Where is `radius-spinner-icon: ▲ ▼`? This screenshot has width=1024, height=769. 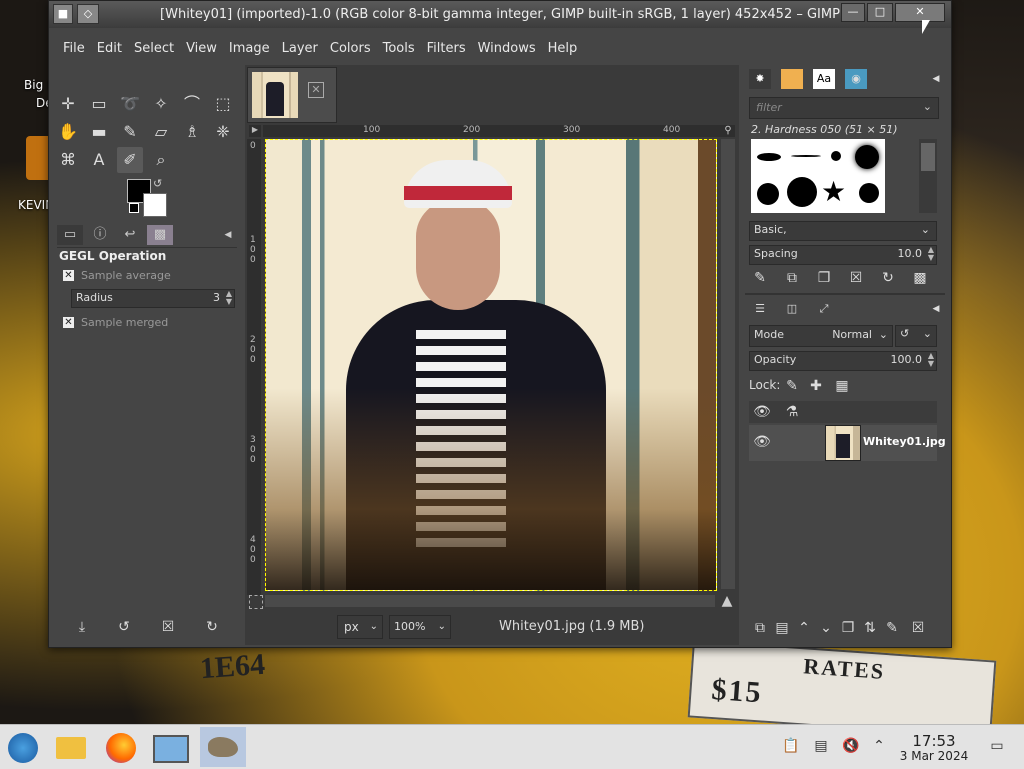 radius-spinner-icon: ▲ ▼ is located at coordinates (229, 298).